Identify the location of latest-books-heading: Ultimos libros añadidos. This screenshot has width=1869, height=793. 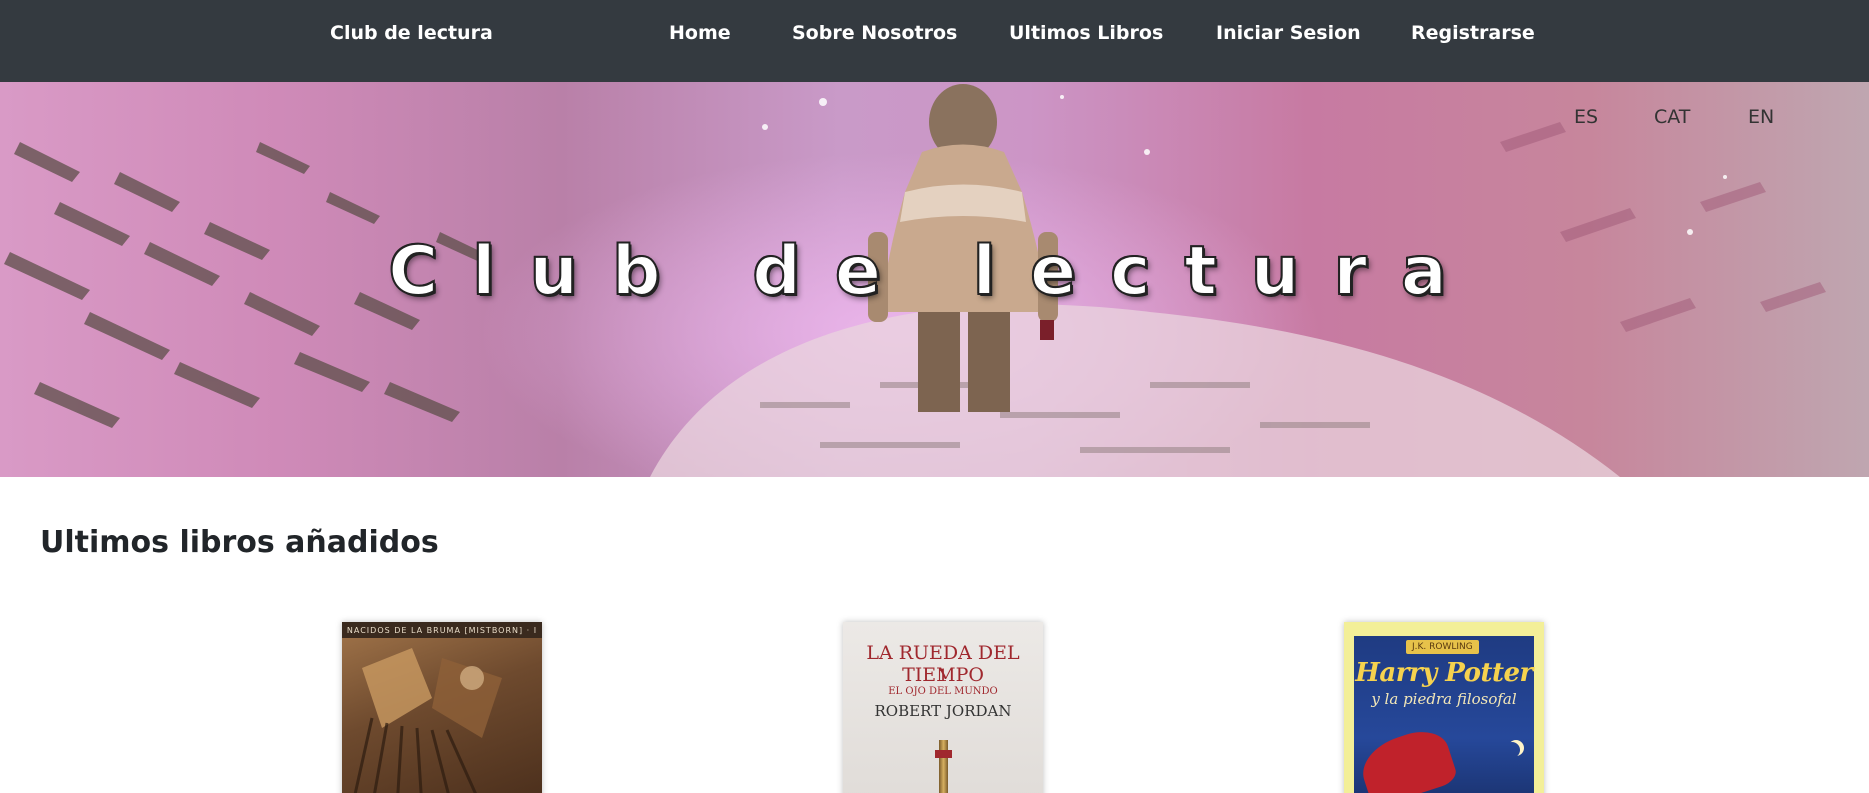
(239, 542).